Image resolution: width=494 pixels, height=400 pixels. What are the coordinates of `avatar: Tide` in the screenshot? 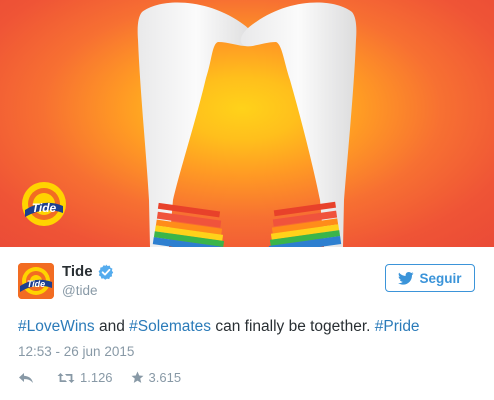 It's located at (36, 281).